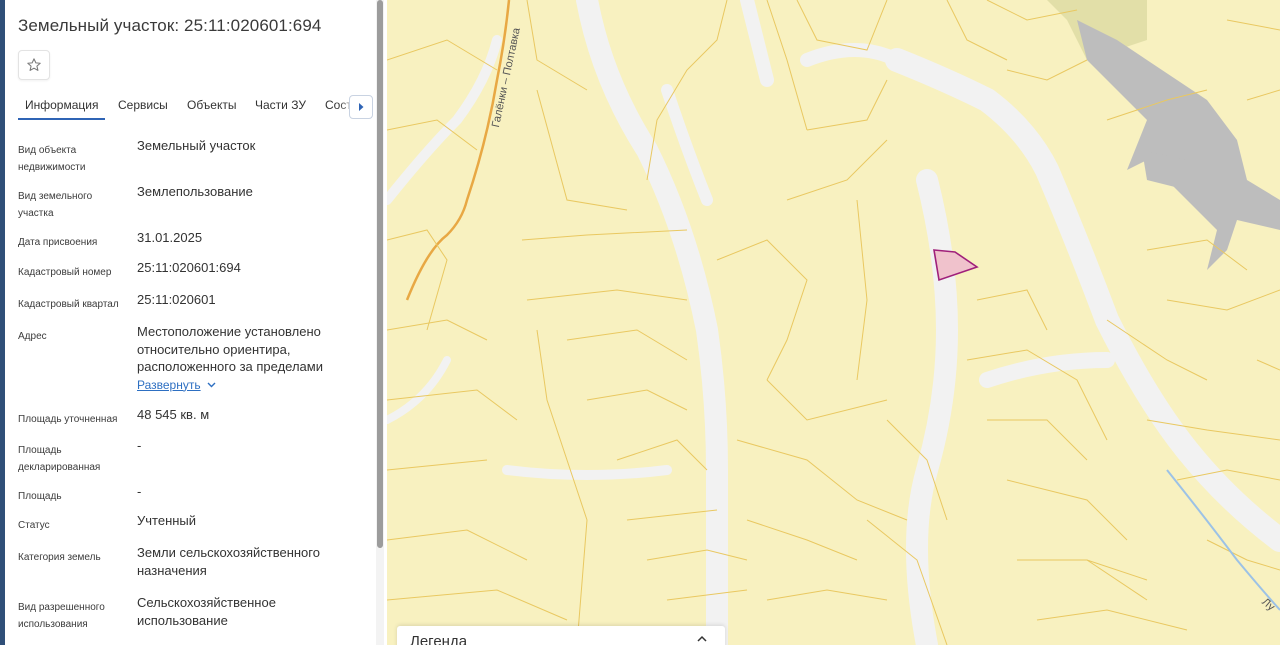  What do you see at coordinates (52, 159) in the screenshot?
I see `row-label: Вид объекта недвижимости` at bounding box center [52, 159].